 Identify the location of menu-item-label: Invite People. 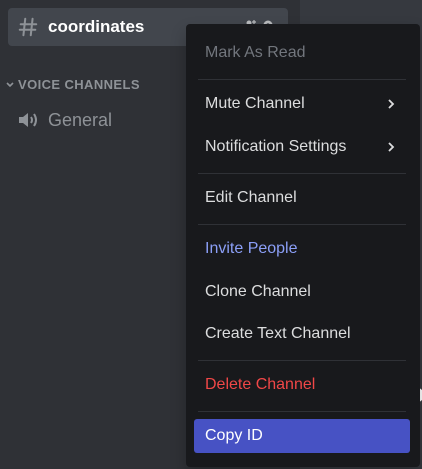
(251, 248).